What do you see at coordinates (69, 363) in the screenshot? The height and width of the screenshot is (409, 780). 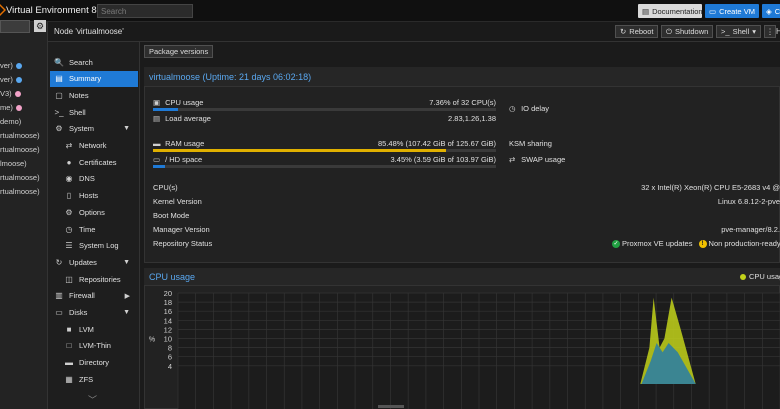 I see `folder-icon: ▬` at bounding box center [69, 363].